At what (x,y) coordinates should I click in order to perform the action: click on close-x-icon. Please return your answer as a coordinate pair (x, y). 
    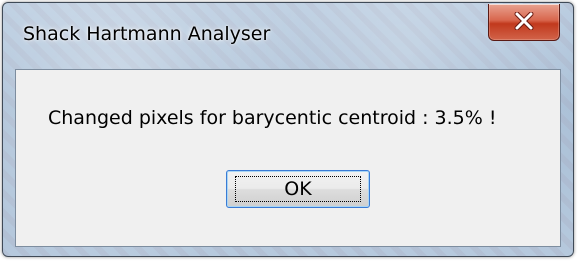
    Looking at the image, I should click on (524, 21).